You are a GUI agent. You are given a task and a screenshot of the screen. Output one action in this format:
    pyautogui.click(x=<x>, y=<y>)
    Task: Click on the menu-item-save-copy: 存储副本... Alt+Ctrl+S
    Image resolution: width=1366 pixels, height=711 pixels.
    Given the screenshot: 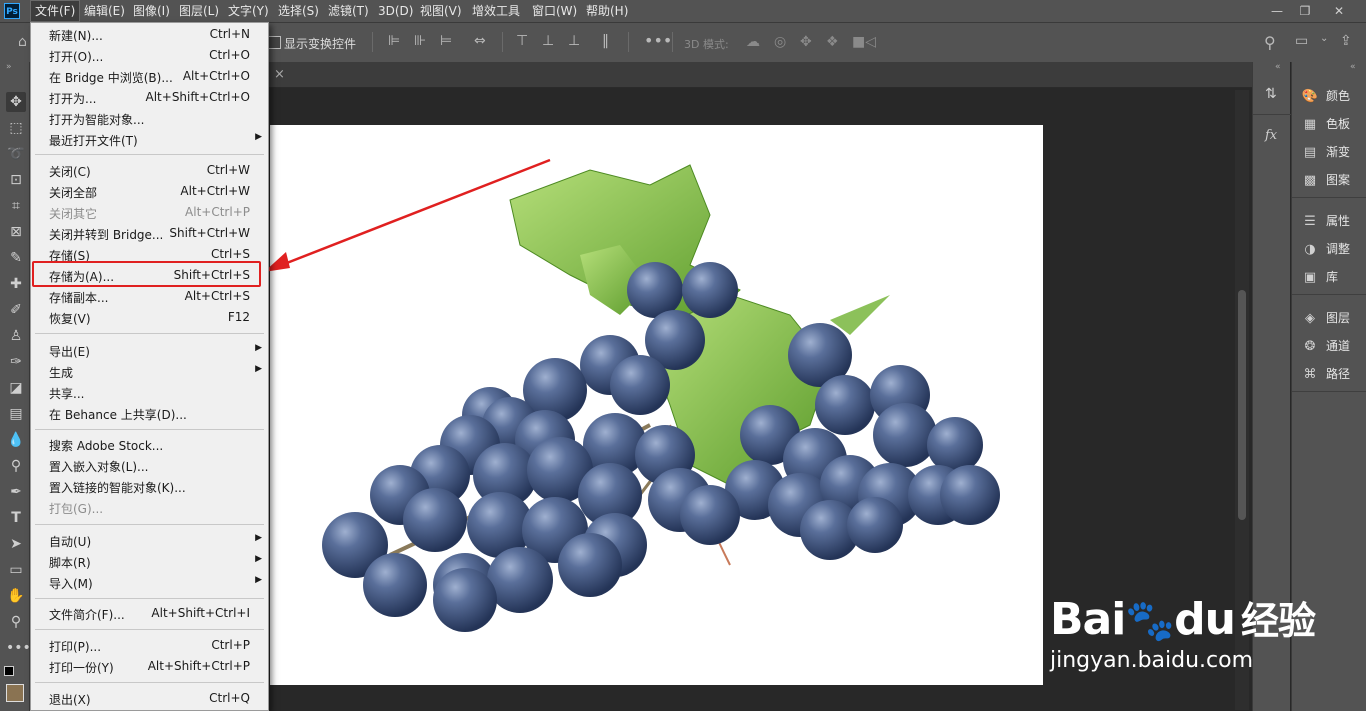 What is the action you would take?
    pyautogui.click(x=149, y=296)
    